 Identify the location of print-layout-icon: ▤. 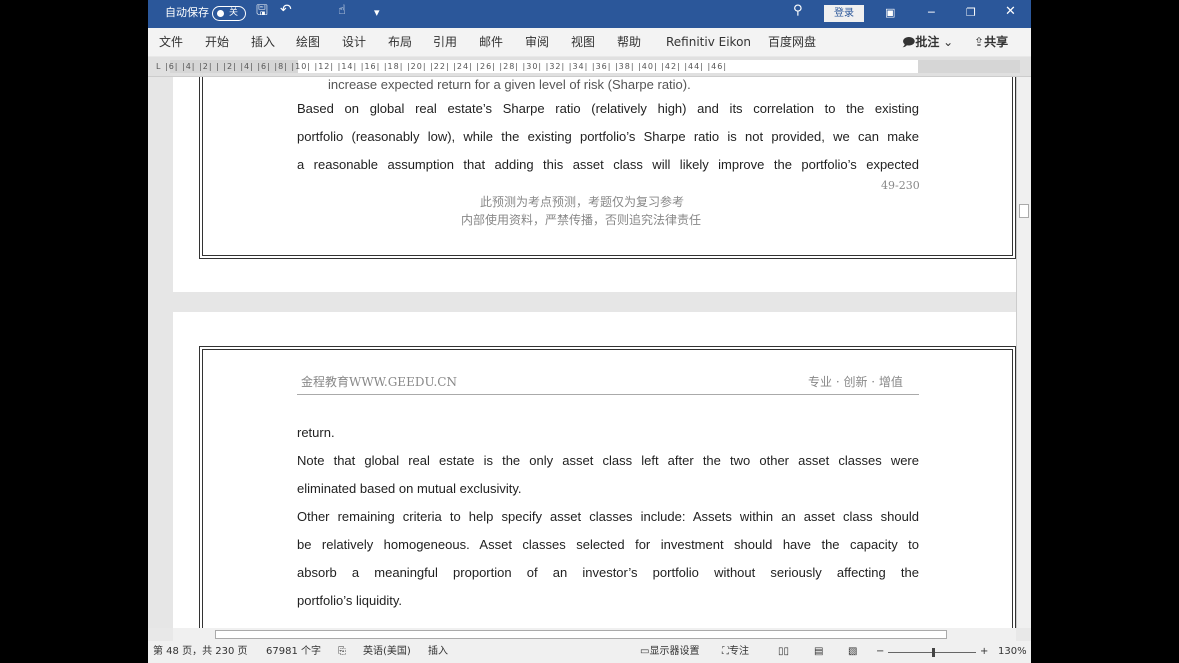
(818, 652).